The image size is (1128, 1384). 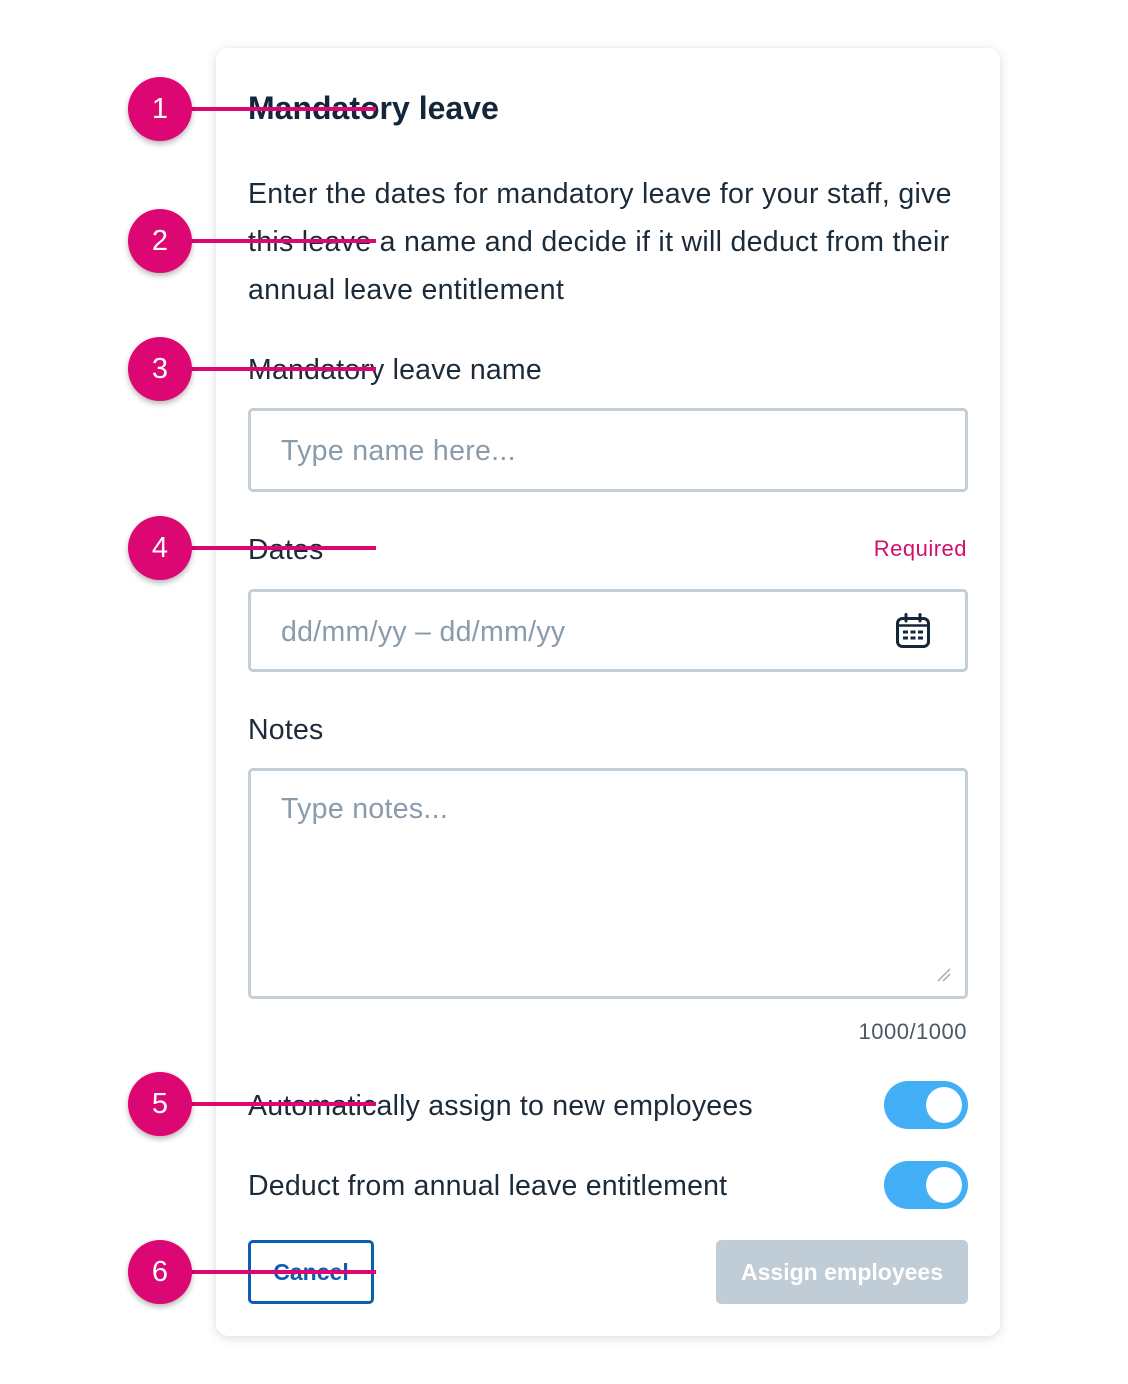 I want to click on annotation-marker-6: 6, so click(x=252, y=1272).